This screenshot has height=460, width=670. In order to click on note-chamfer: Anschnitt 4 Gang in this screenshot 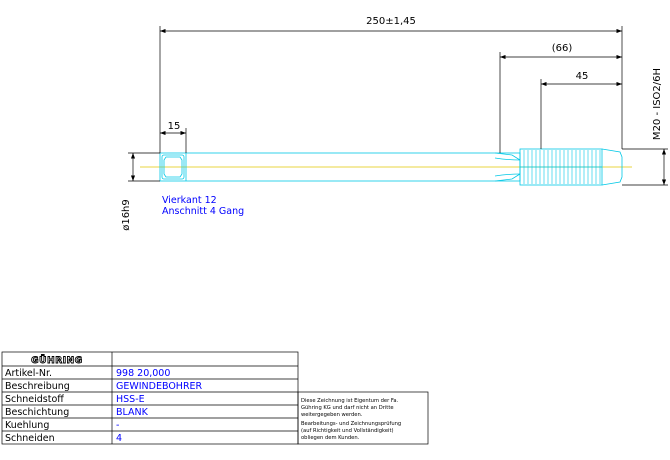, I will do `click(203, 211)`.